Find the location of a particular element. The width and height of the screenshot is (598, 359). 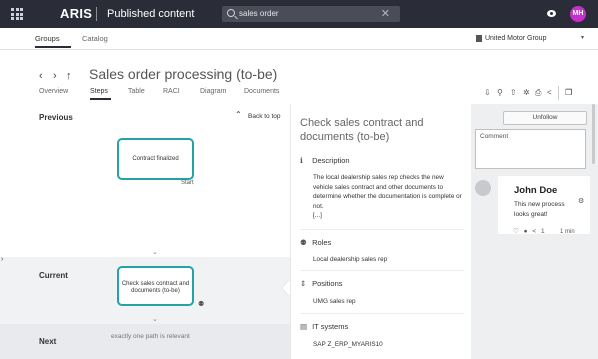

positions-value: UMG sales rep is located at coordinates (388, 302).